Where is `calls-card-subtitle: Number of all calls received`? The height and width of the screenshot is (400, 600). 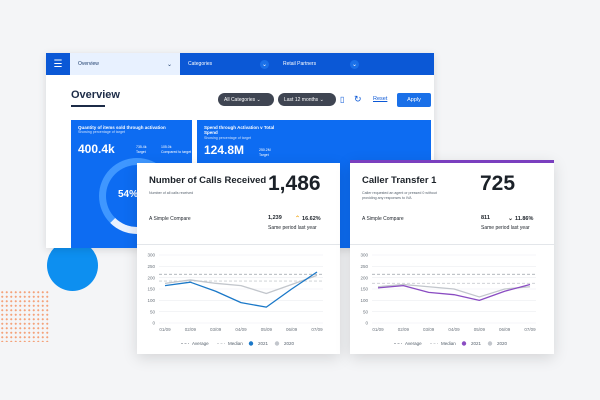
calls-card-subtitle: Number of all calls received is located at coordinates (171, 193).